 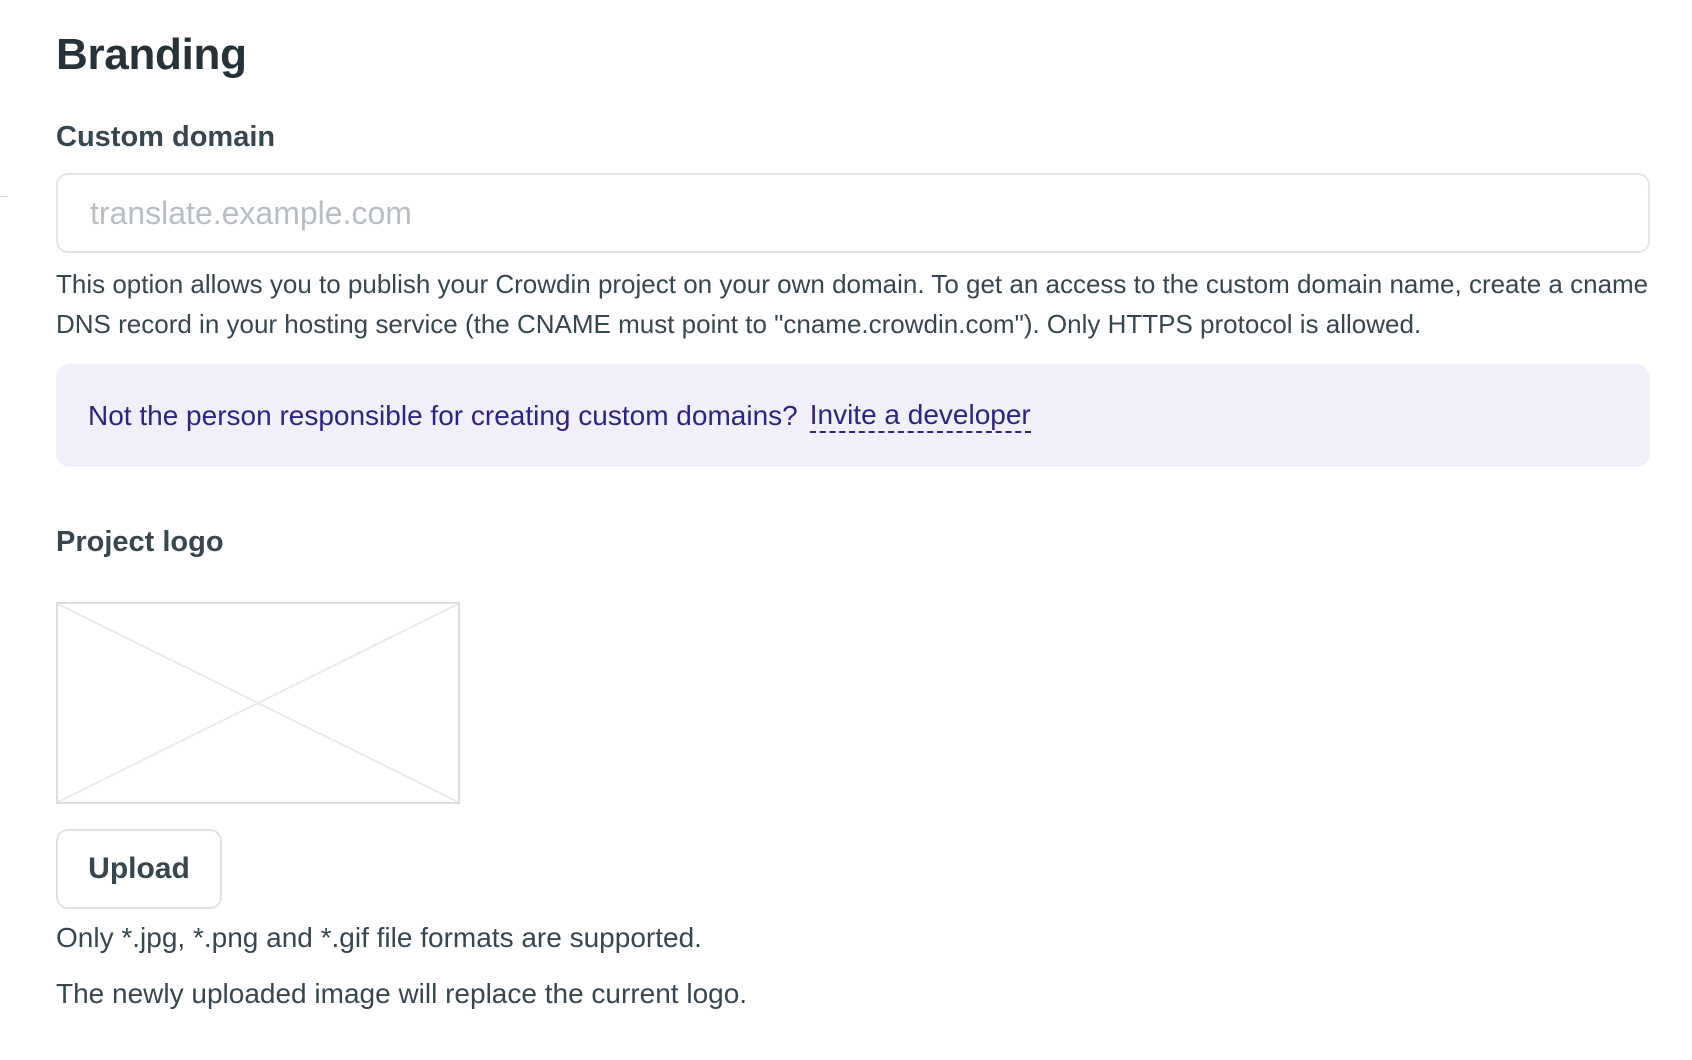 What do you see at coordinates (151, 54) in the screenshot?
I see `page-title: Branding` at bounding box center [151, 54].